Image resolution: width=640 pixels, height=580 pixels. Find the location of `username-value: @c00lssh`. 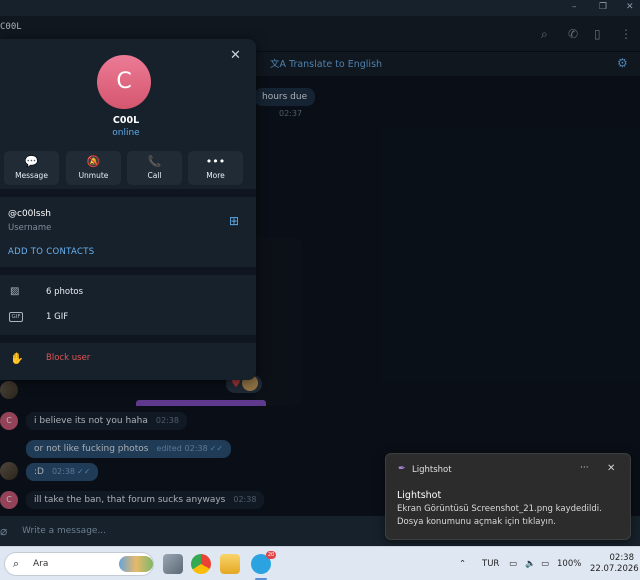

username-value: @c00lssh is located at coordinates (29, 214).